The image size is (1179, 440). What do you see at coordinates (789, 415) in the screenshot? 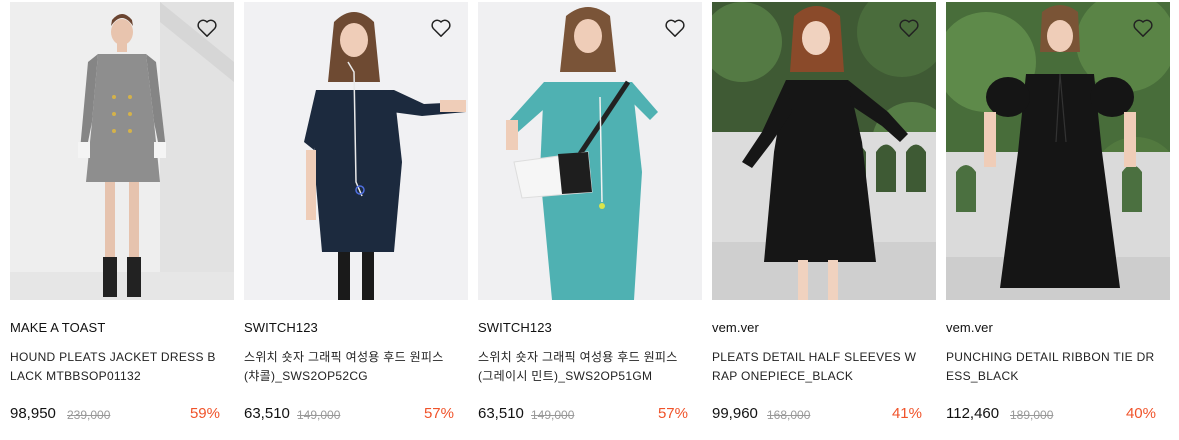
I see `original-price: 168,000` at bounding box center [789, 415].